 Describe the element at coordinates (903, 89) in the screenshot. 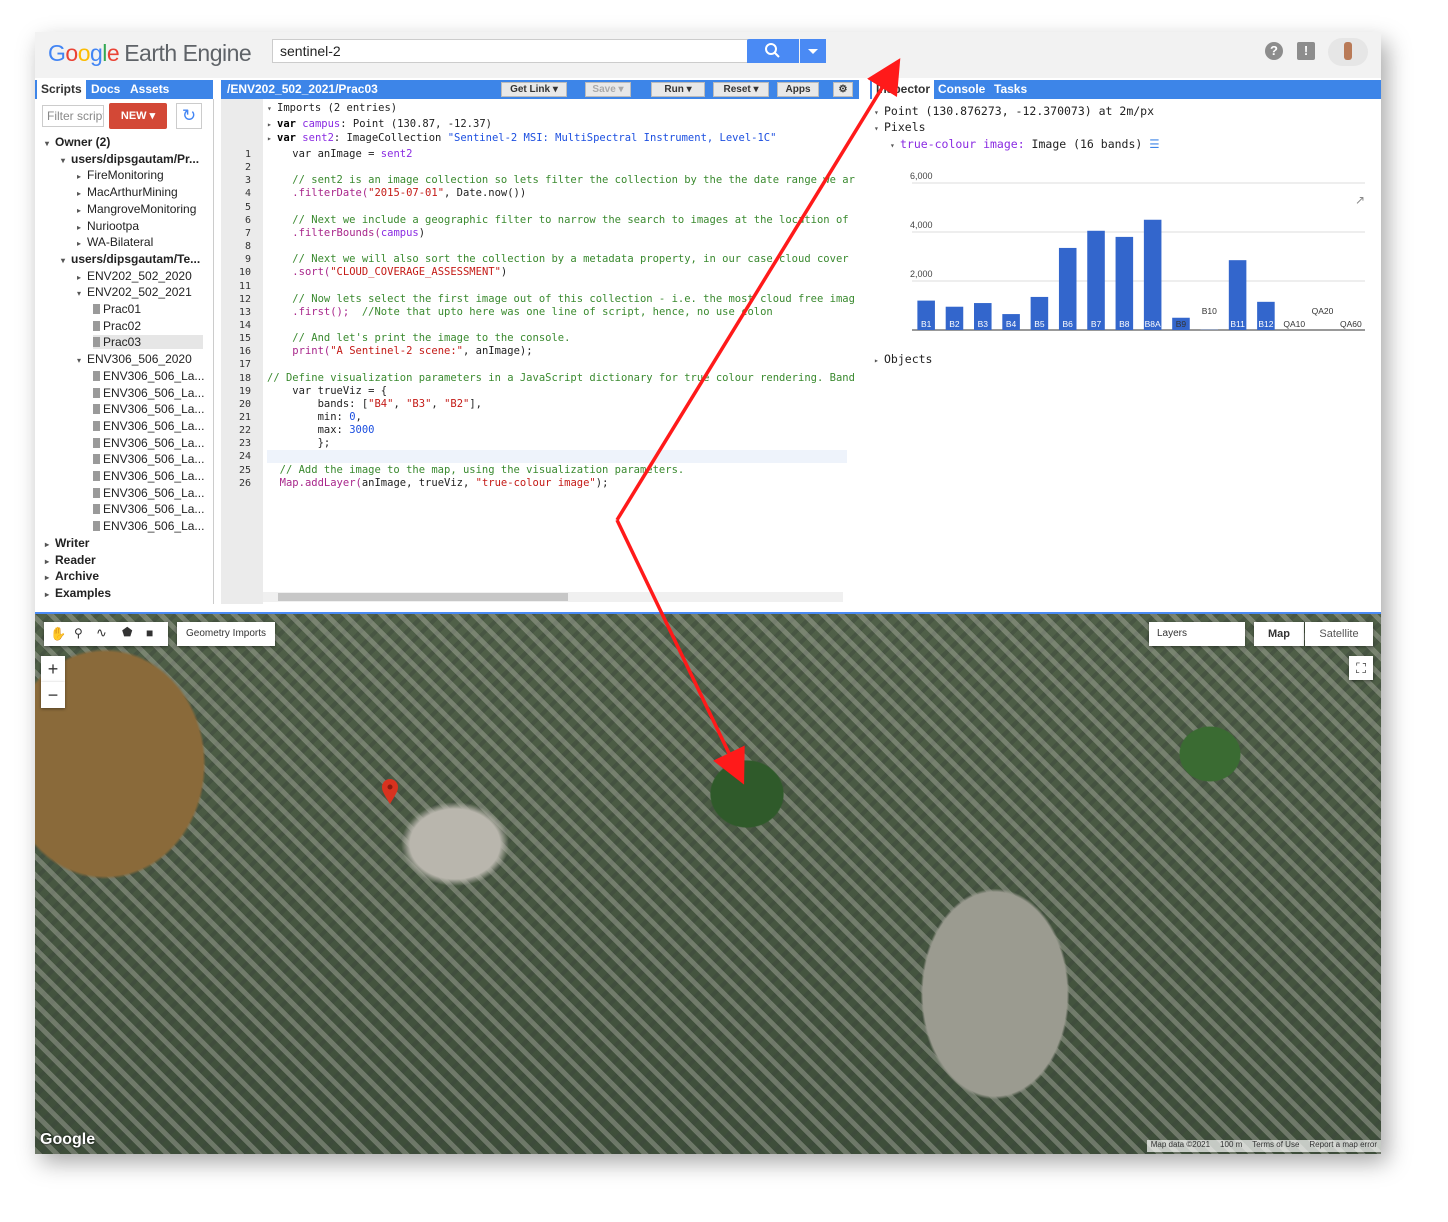

I see `tab-inspector: Inspector` at that location.